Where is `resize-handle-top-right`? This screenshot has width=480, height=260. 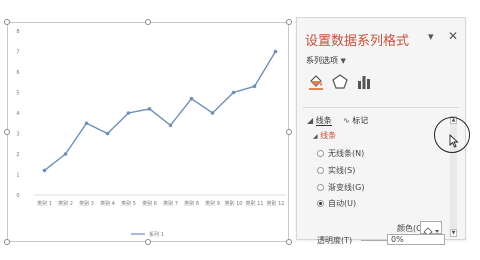 resize-handle-top-right is located at coordinates (289, 22).